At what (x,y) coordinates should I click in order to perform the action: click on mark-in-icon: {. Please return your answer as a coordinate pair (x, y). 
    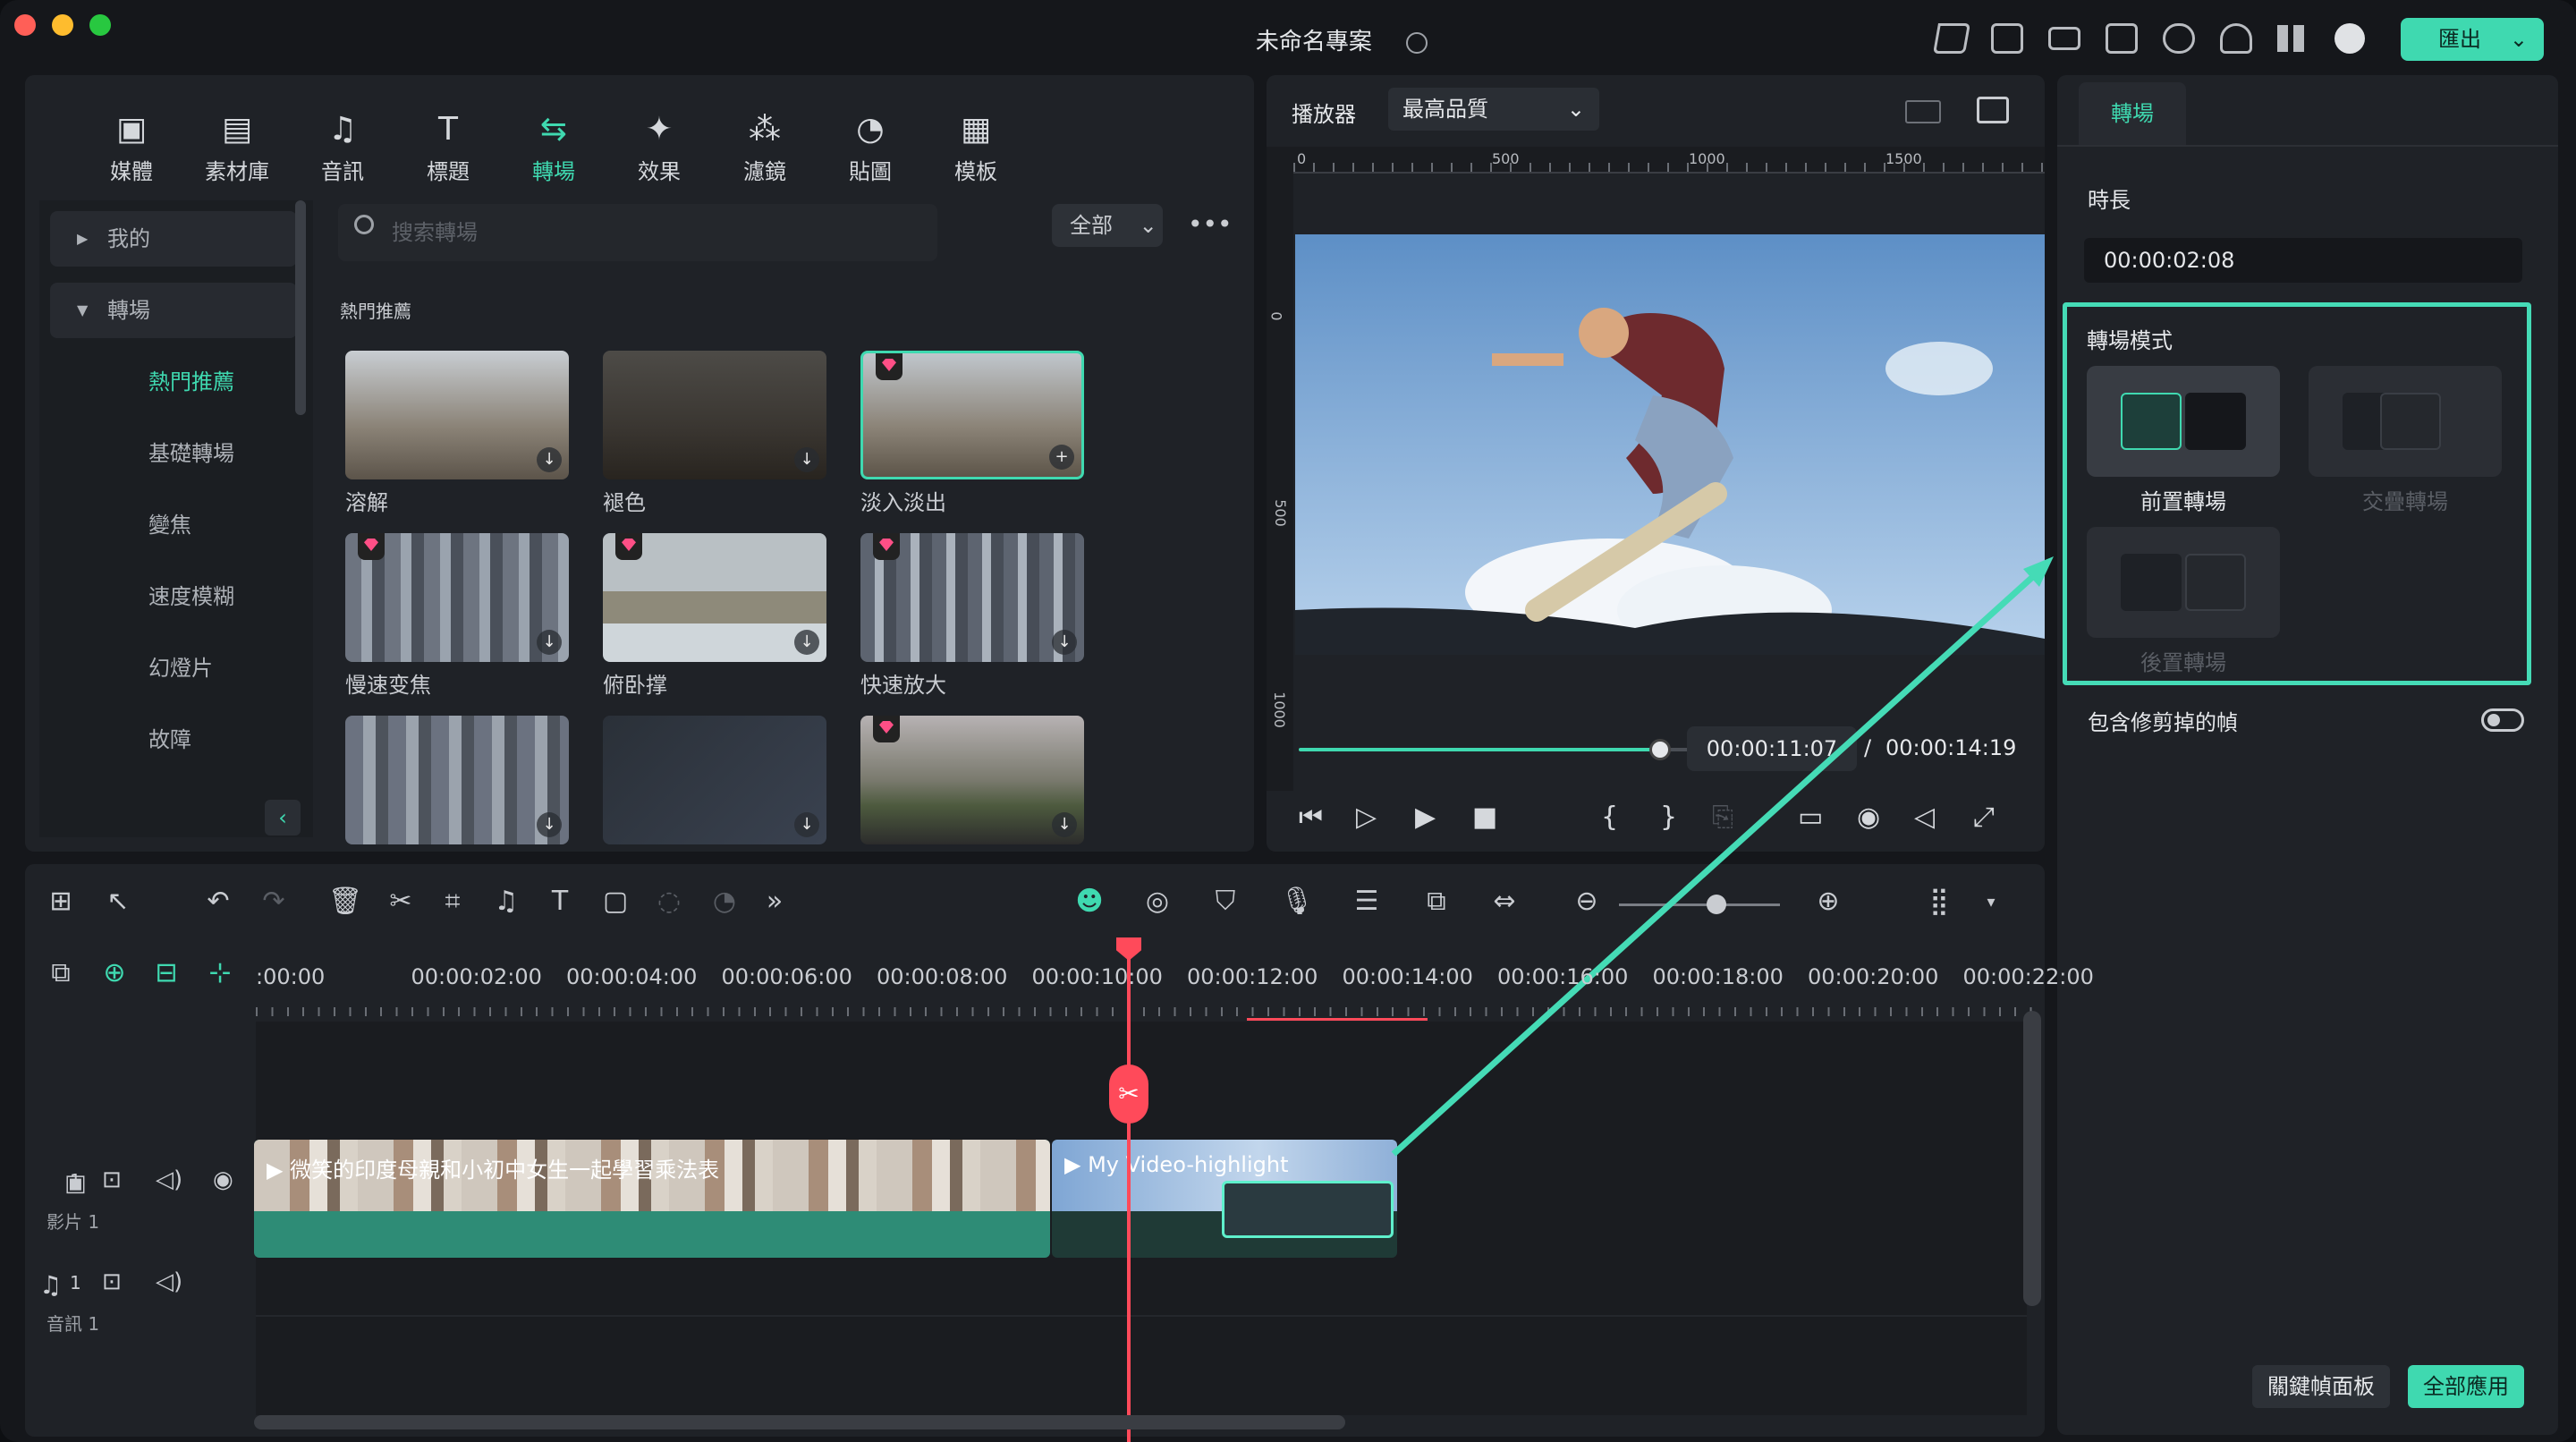
    Looking at the image, I should click on (1609, 817).